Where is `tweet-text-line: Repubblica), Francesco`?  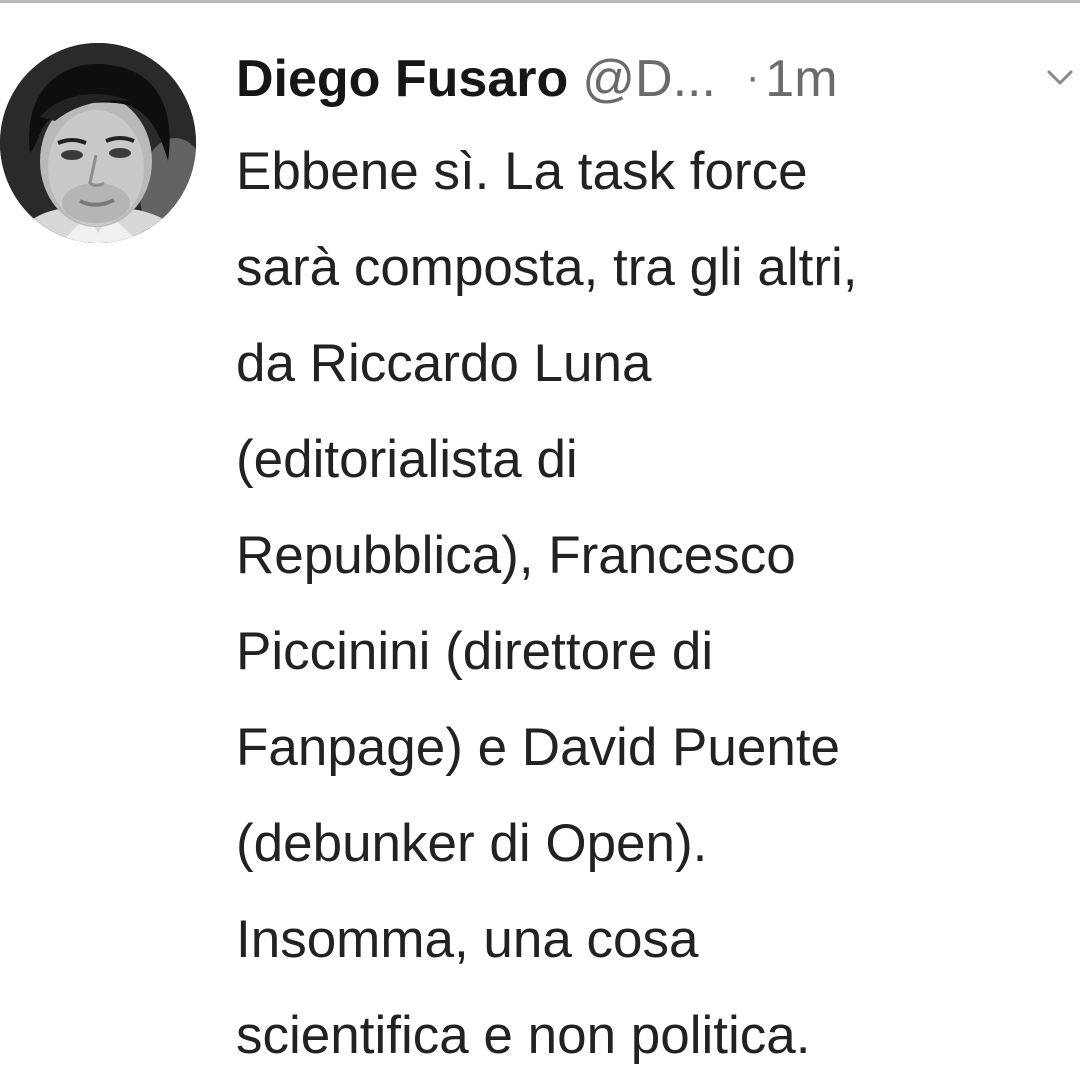 tweet-text-line: Repubblica), Francesco is located at coordinates (516, 555).